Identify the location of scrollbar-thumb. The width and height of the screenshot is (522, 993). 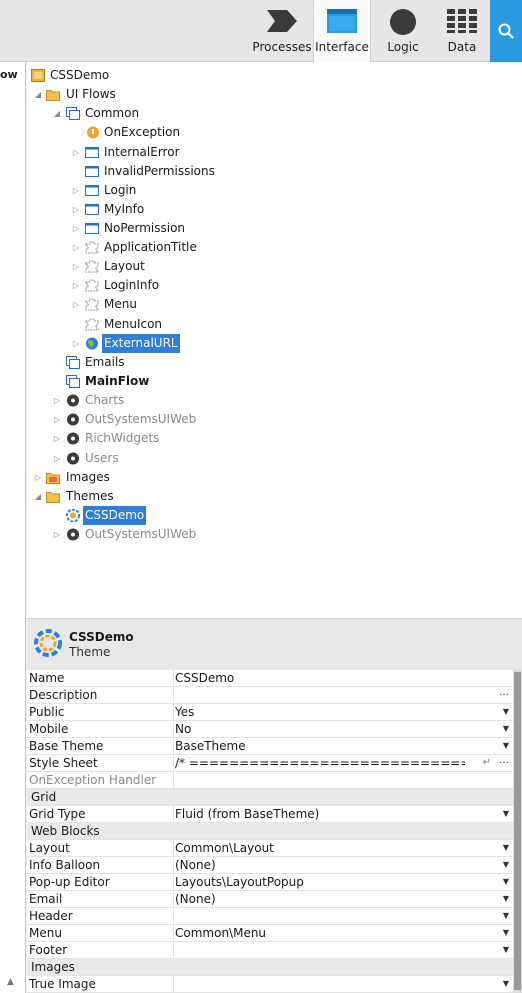
(517, 831).